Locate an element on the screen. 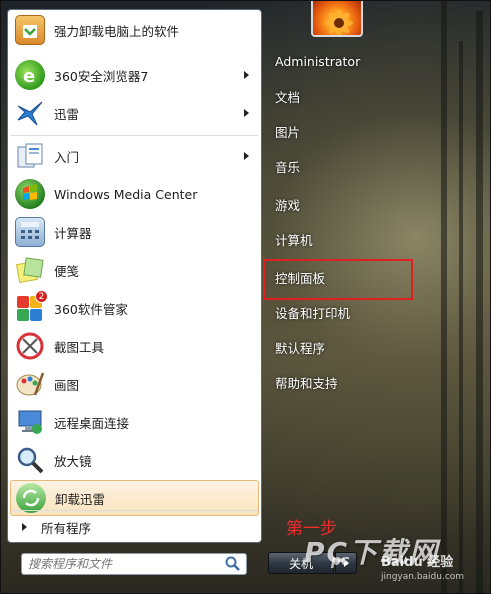 The image size is (491, 594). program-item: 强力卸载电脑上的软件 is located at coordinates (134, 30).